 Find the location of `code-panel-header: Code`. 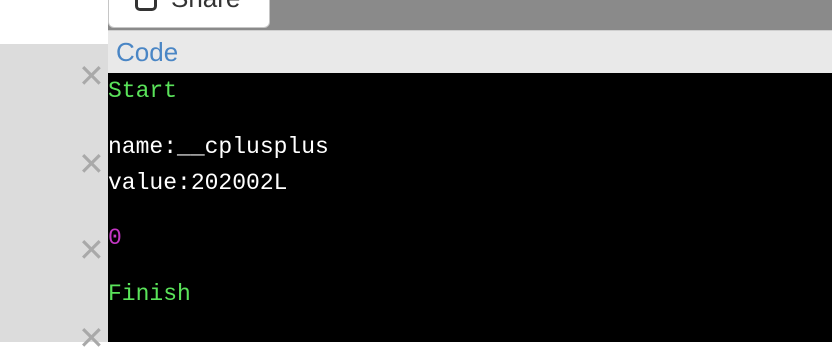

code-panel-header: Code is located at coordinates (470, 51).